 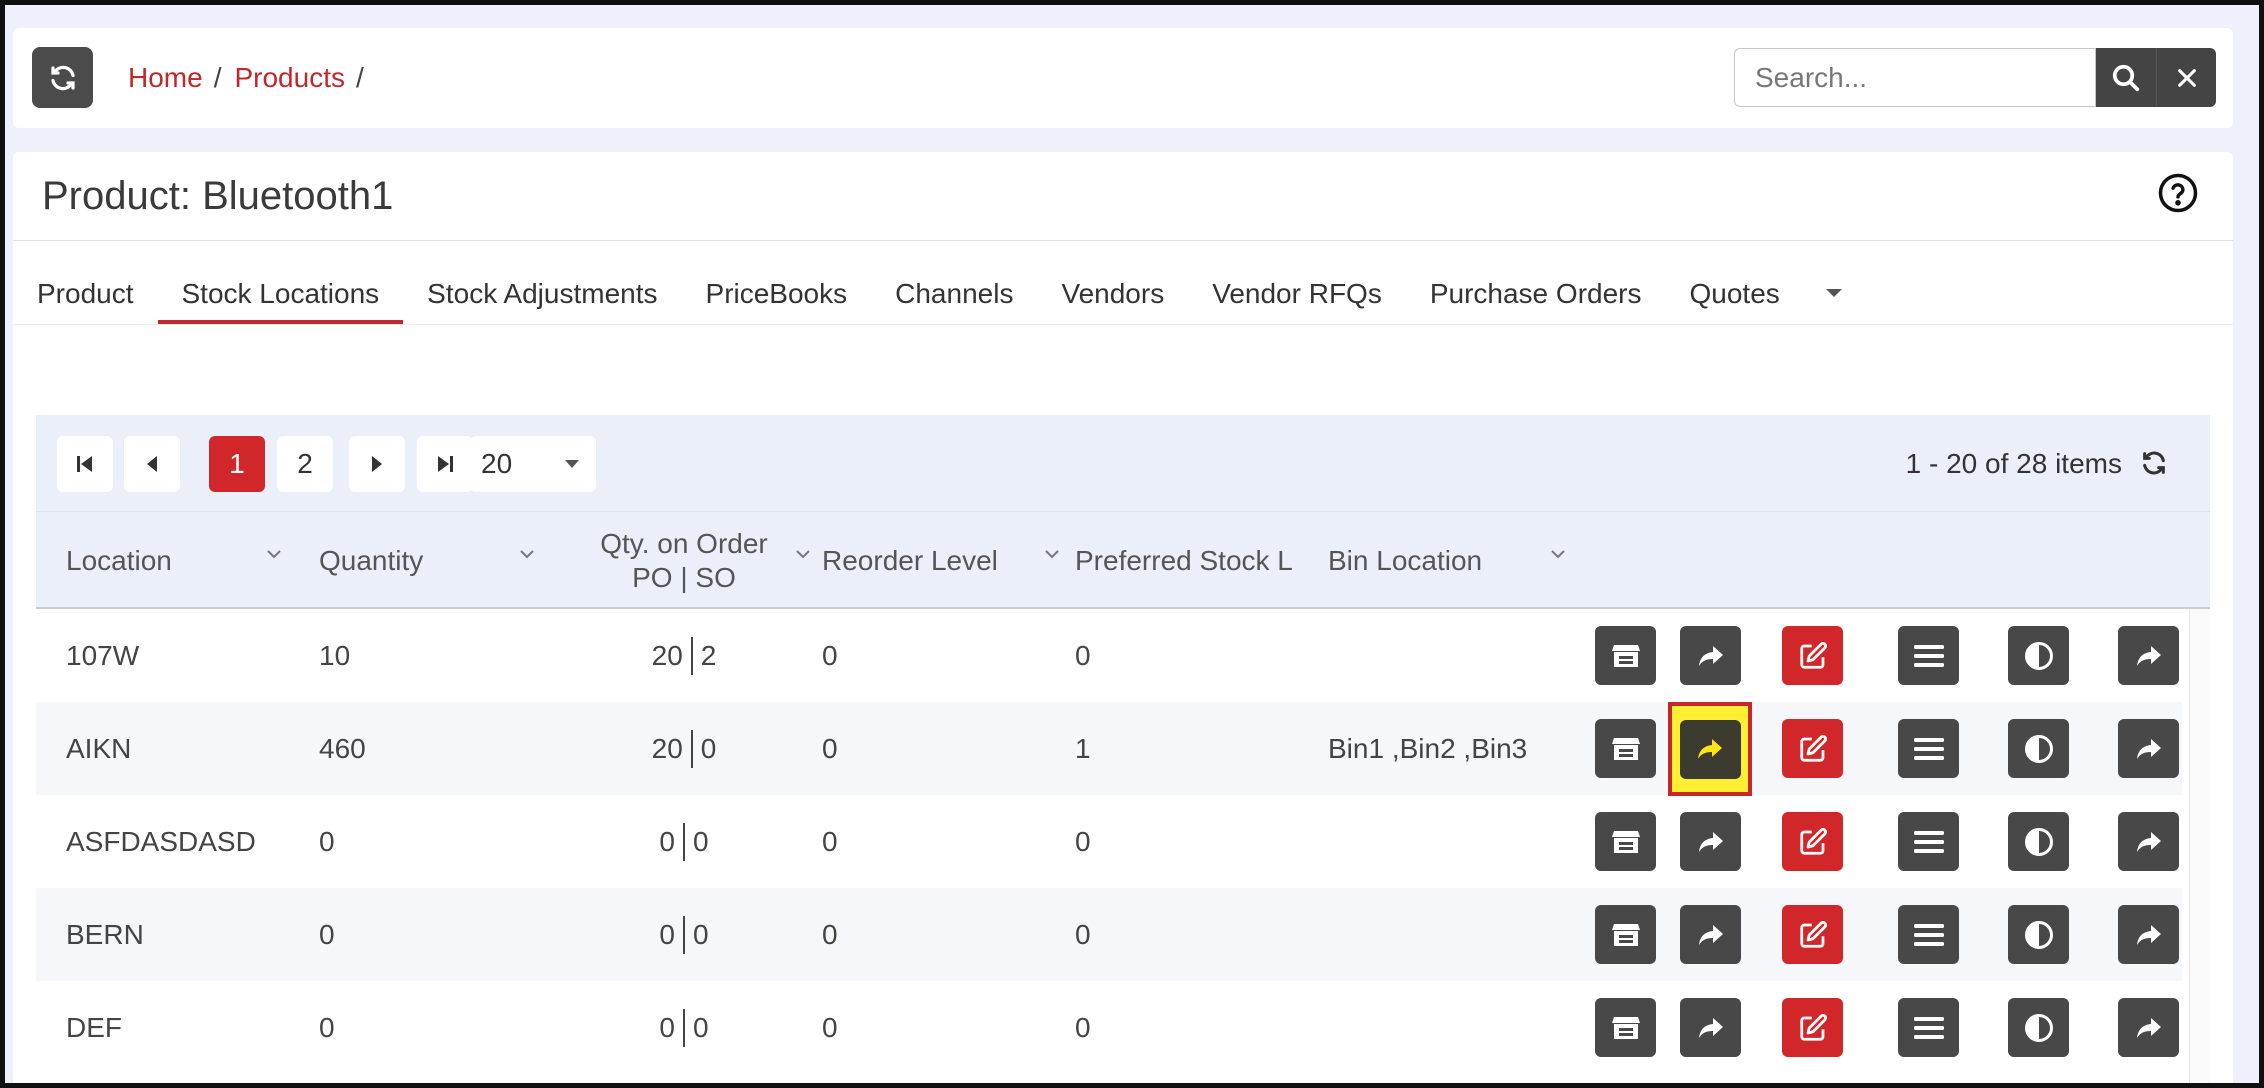 I want to click on clear-search-button, so click(x=2186, y=77).